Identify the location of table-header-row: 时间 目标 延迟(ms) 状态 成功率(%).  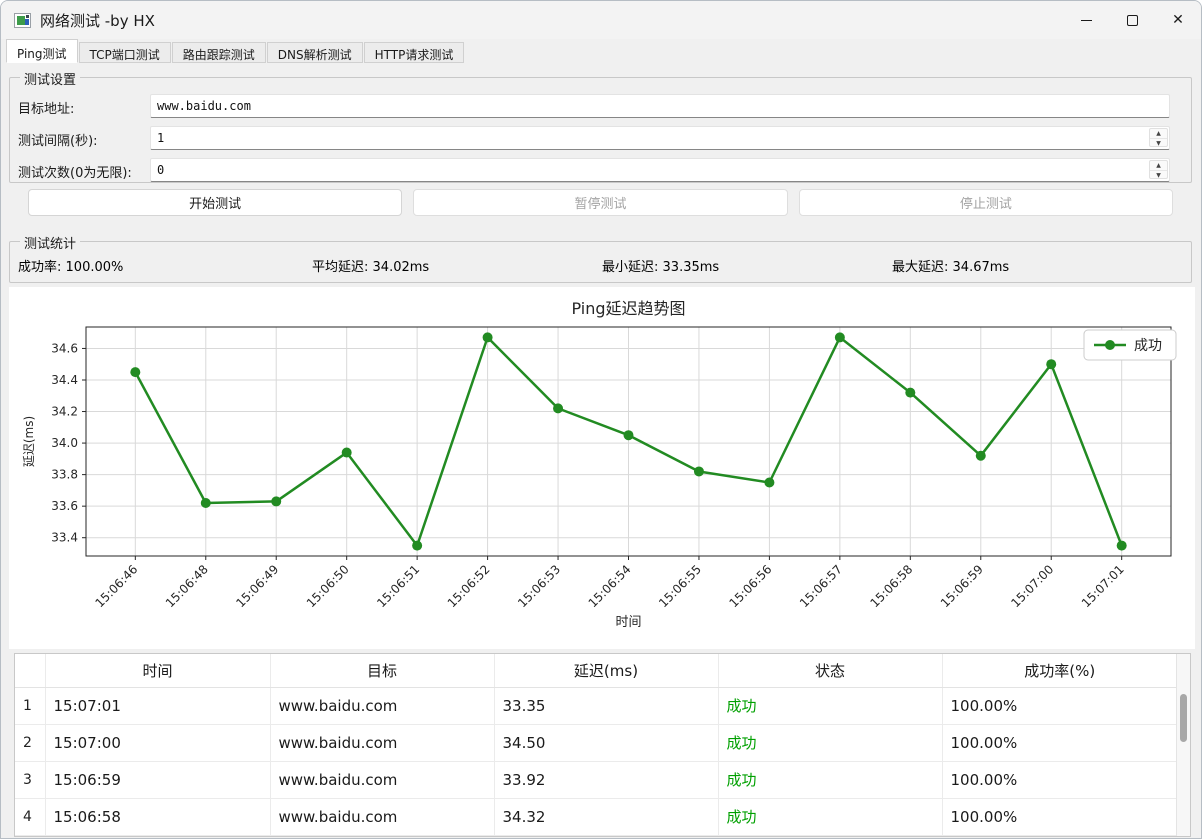
(596, 671).